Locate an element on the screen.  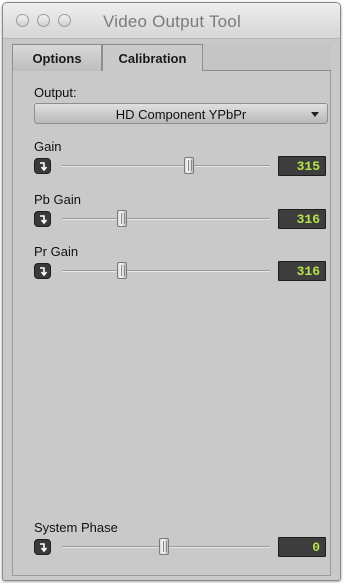
system-phase-label: System Phase is located at coordinates (76, 527).